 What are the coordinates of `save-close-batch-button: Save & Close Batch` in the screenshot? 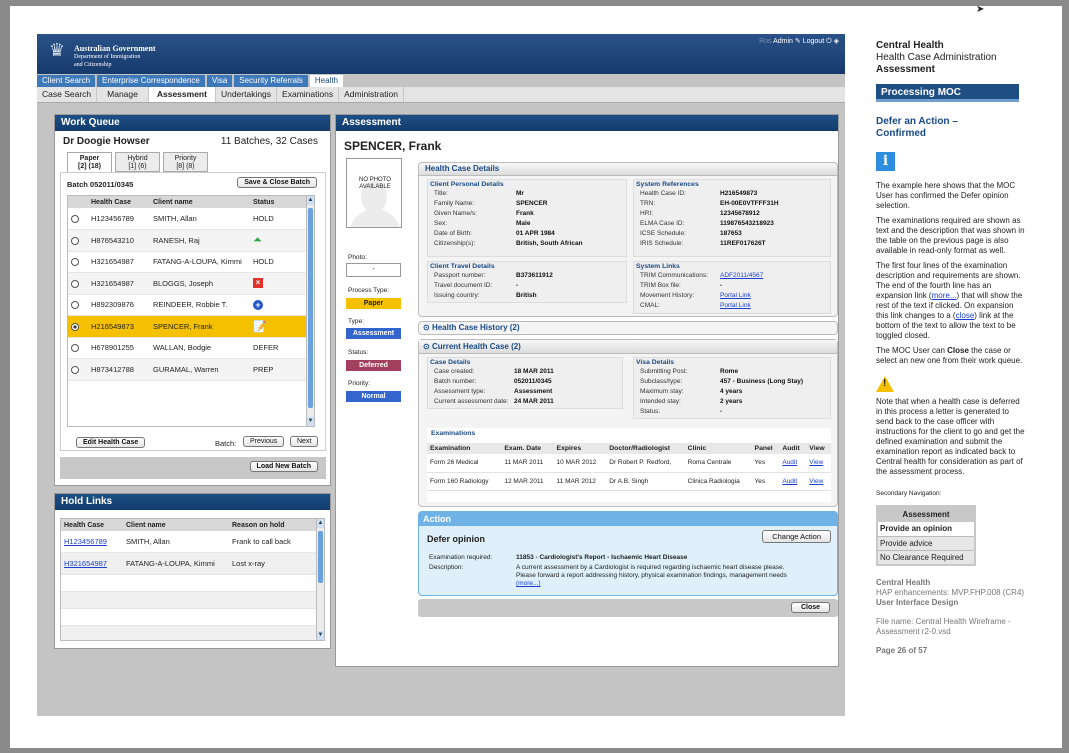 It's located at (277, 182).